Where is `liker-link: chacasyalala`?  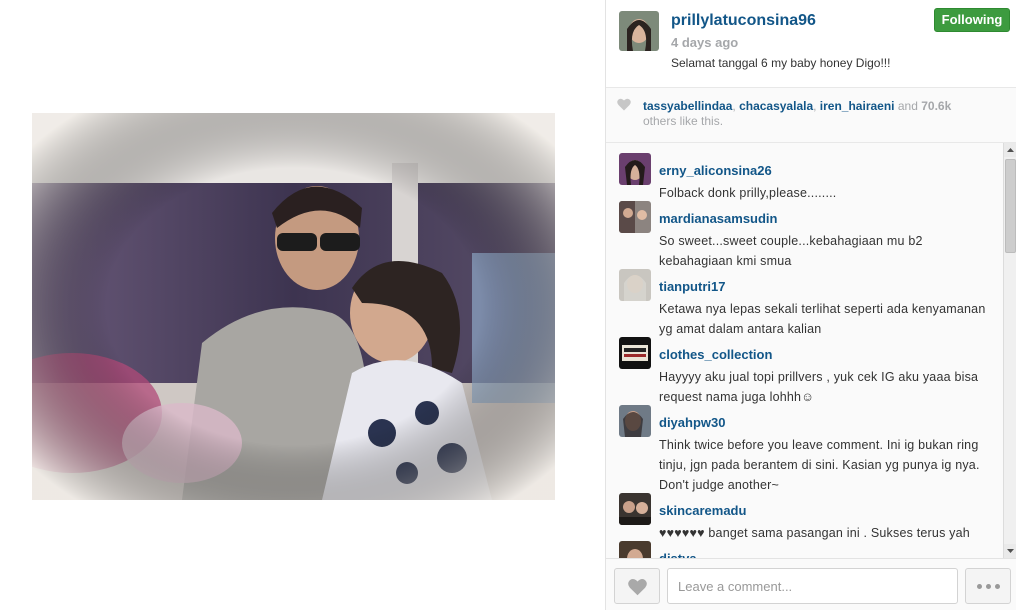 liker-link: chacasyalala is located at coordinates (776, 106).